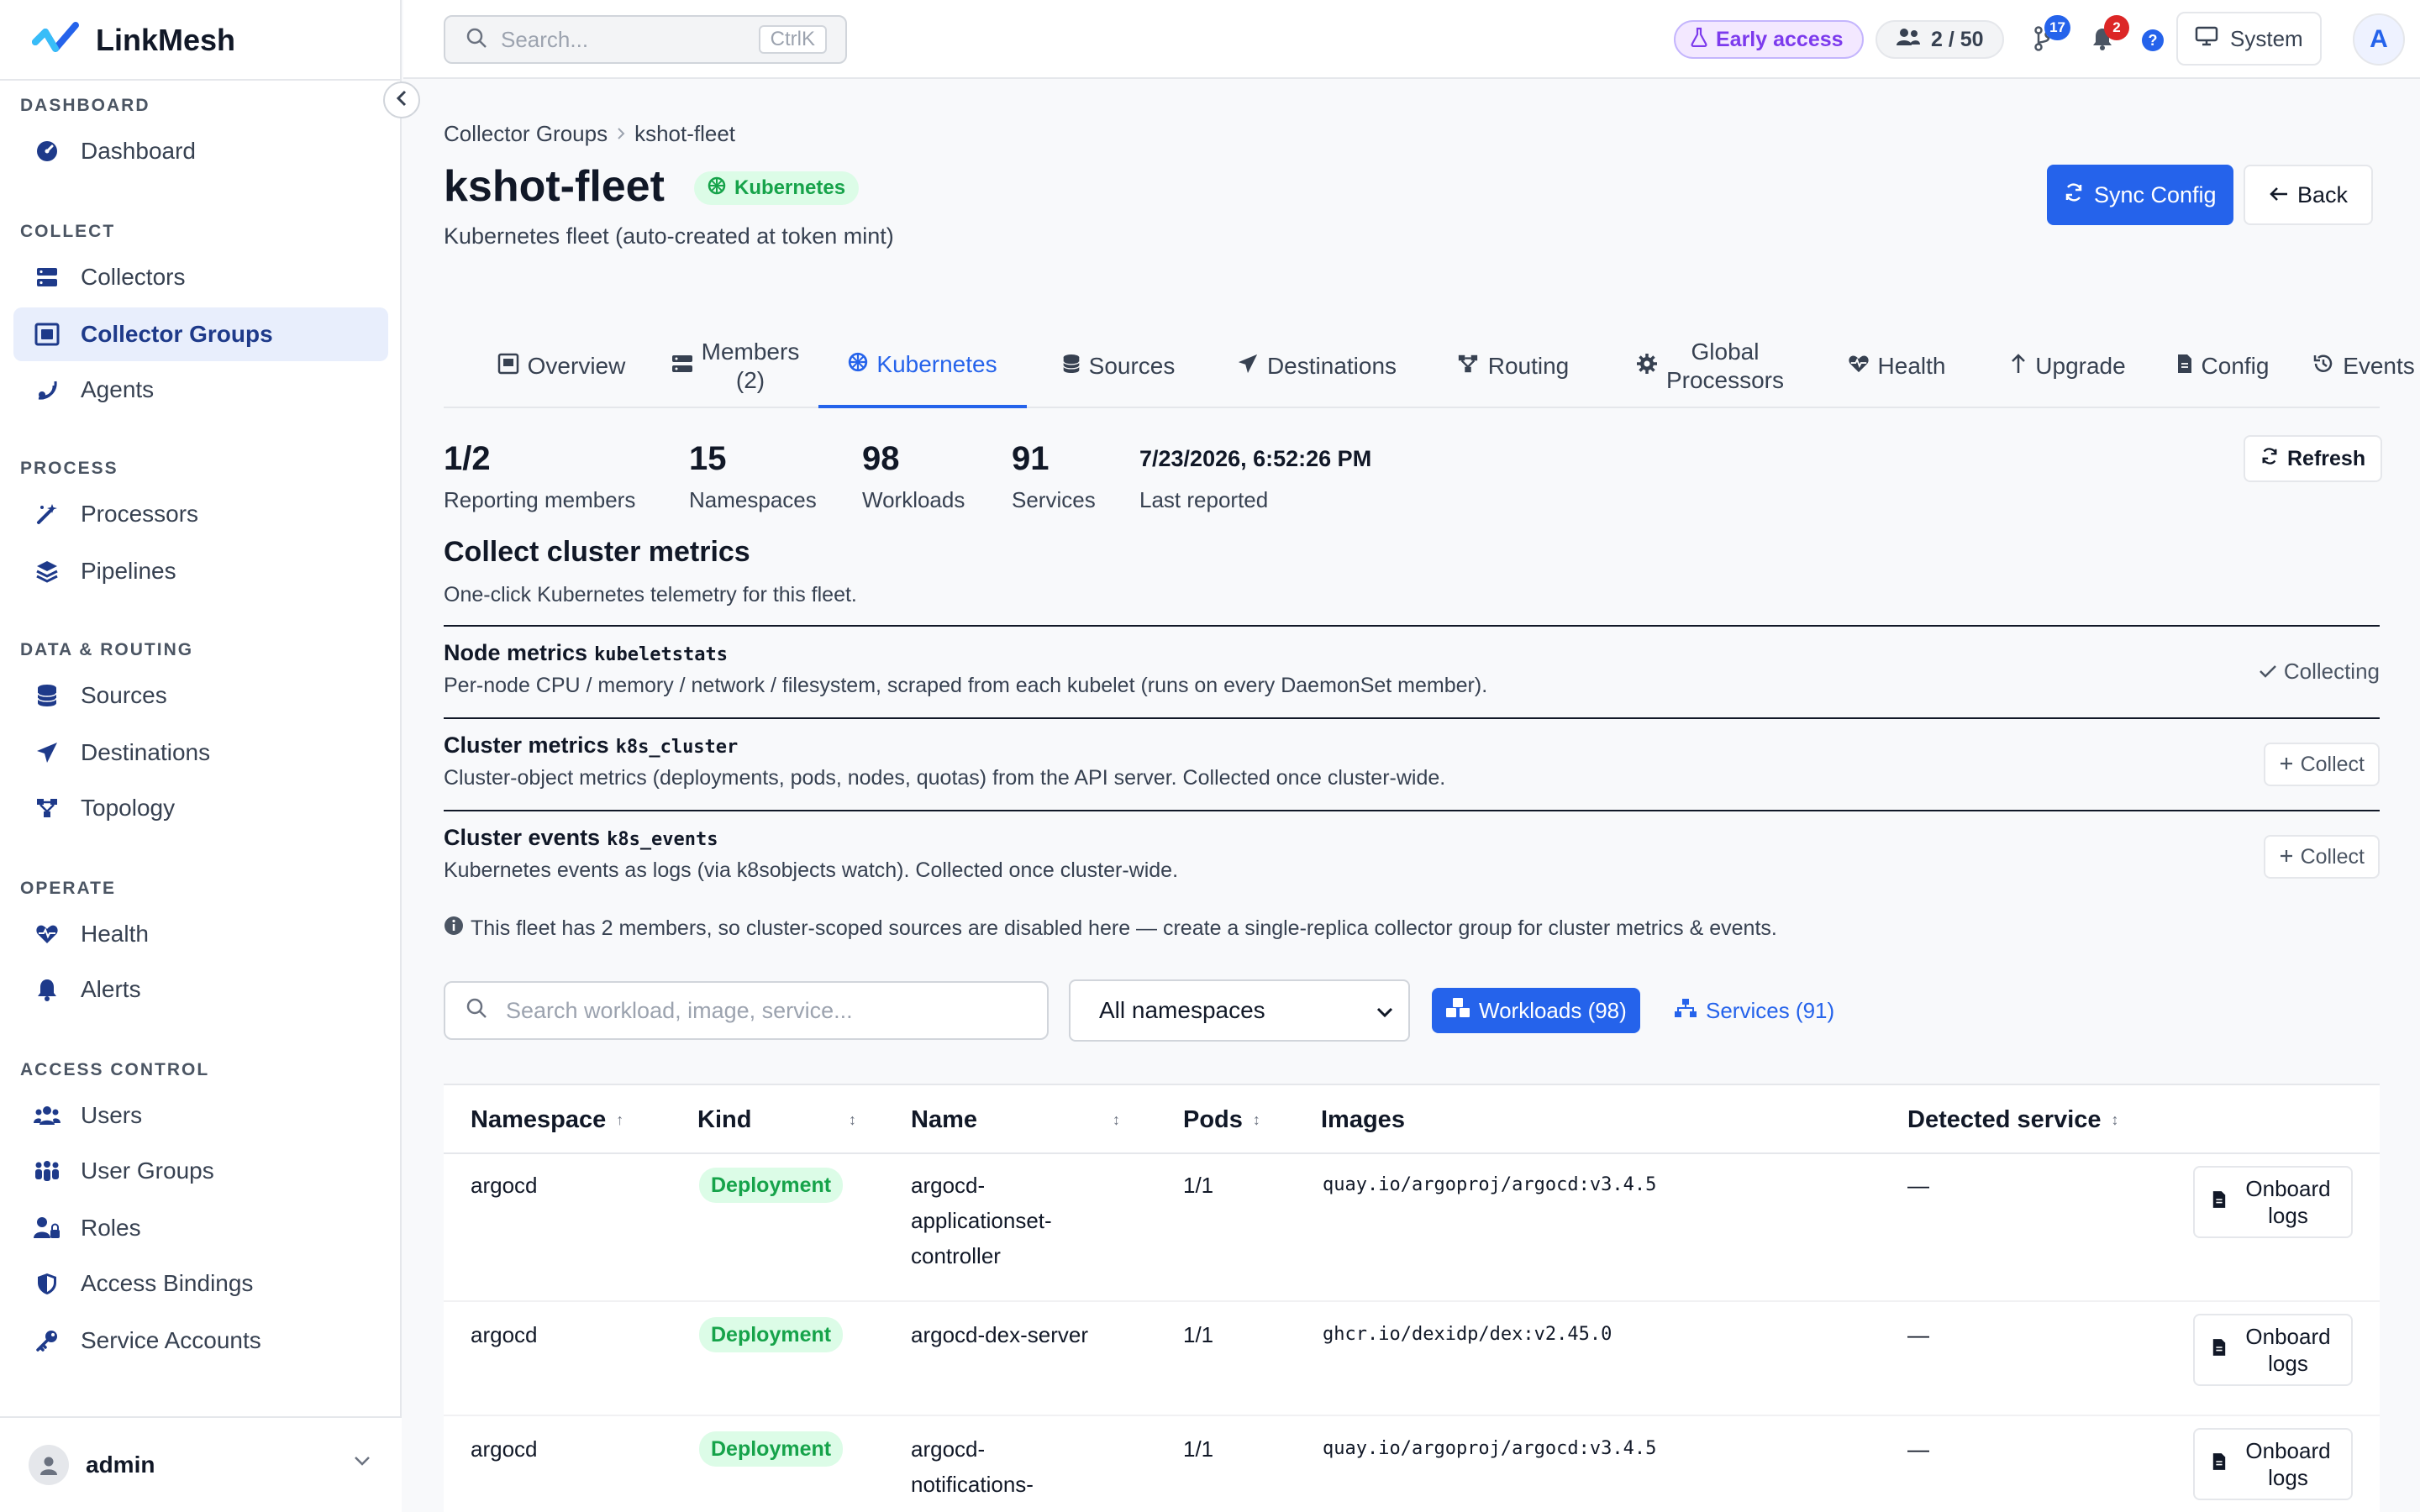 The width and height of the screenshot is (2420, 1512). What do you see at coordinates (200, 571) in the screenshot?
I see `sidebar-item-pipelines: Pipelines` at bounding box center [200, 571].